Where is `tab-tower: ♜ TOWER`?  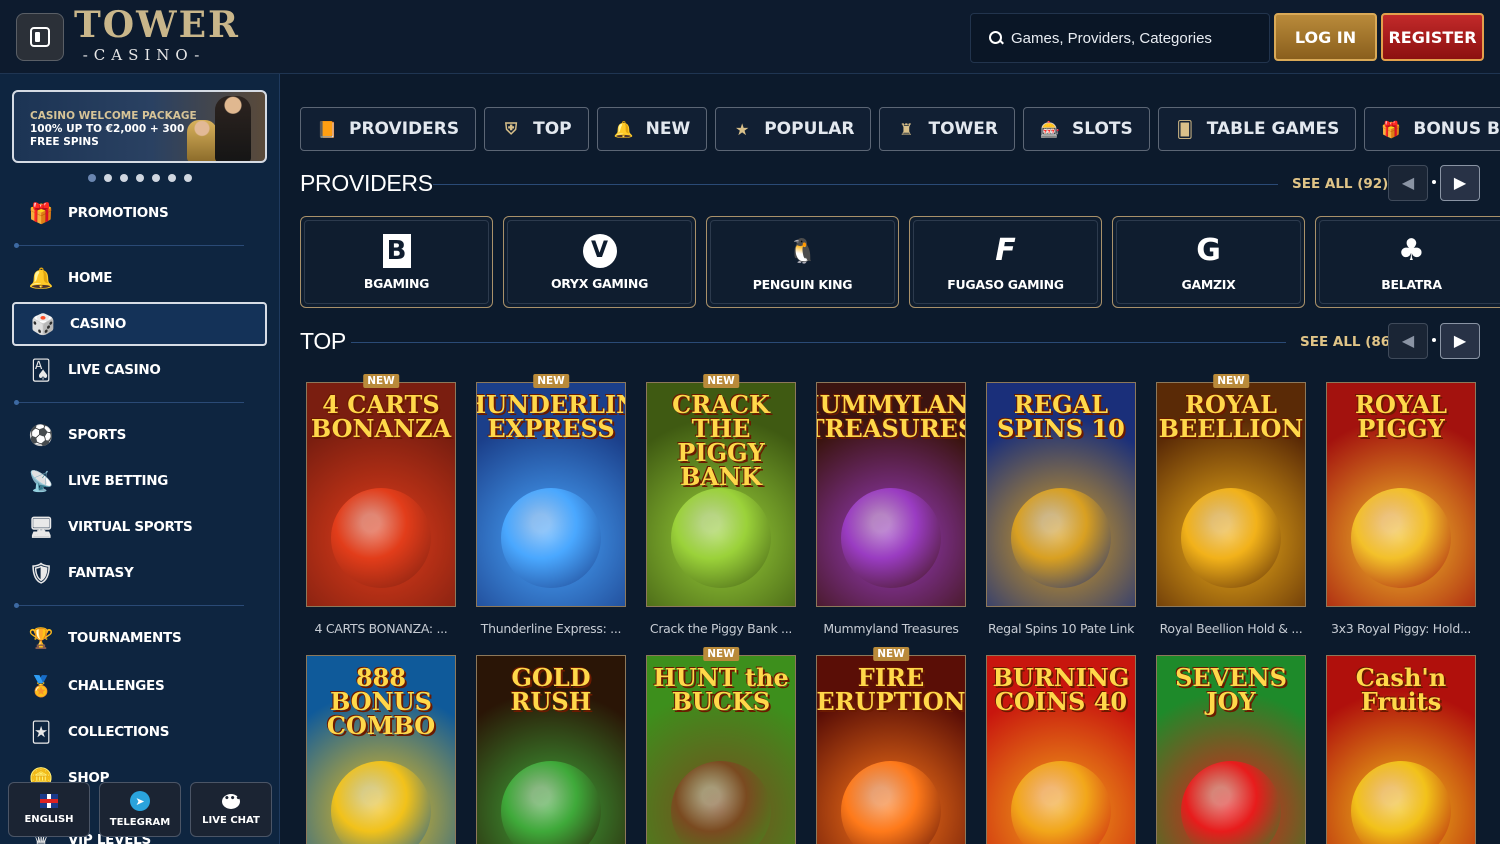 tab-tower: ♜ TOWER is located at coordinates (947, 129).